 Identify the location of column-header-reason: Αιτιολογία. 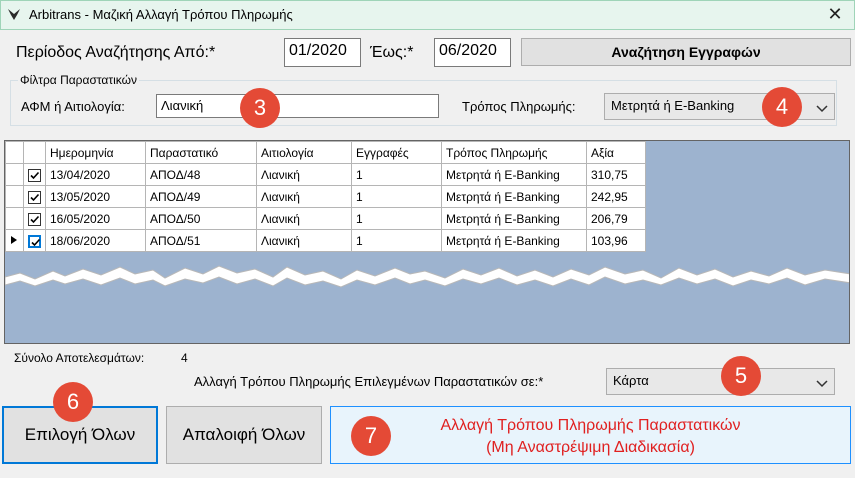
(304, 152).